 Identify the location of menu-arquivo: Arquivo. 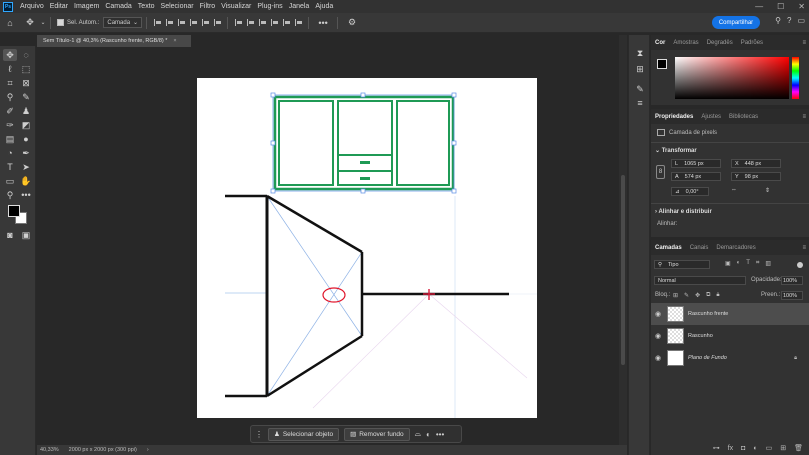
(32, 6).